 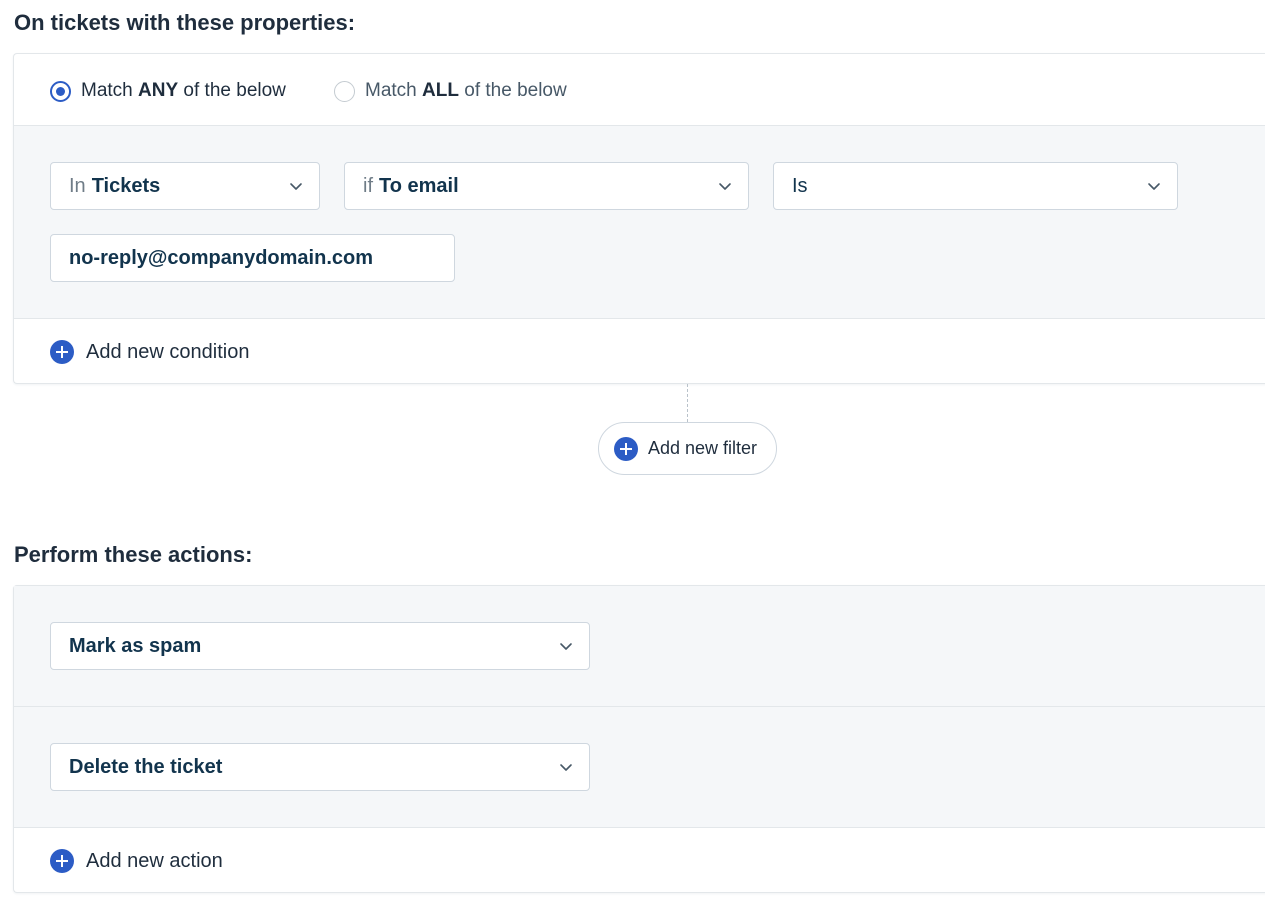 What do you see at coordinates (135, 645) in the screenshot?
I see `action-value: Mark as spam` at bounding box center [135, 645].